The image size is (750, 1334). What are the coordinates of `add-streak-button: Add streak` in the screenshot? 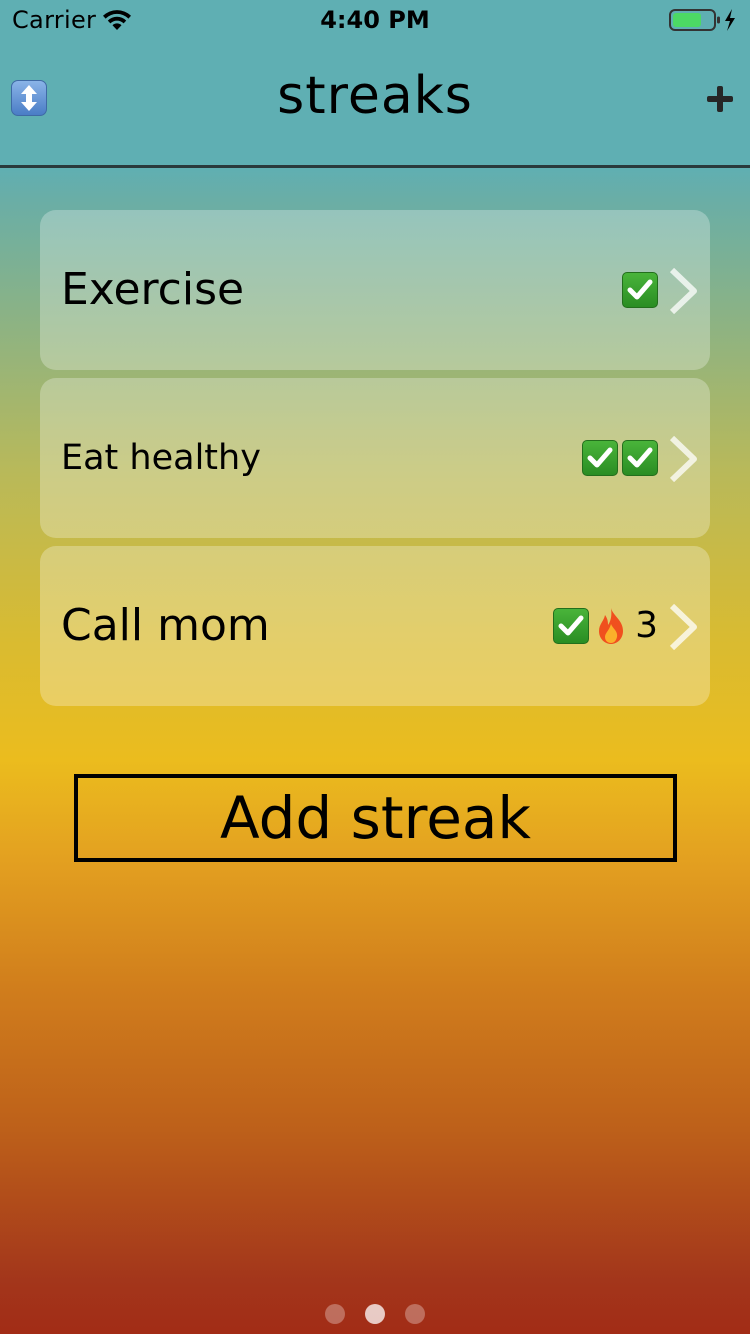 It's located at (375, 818).